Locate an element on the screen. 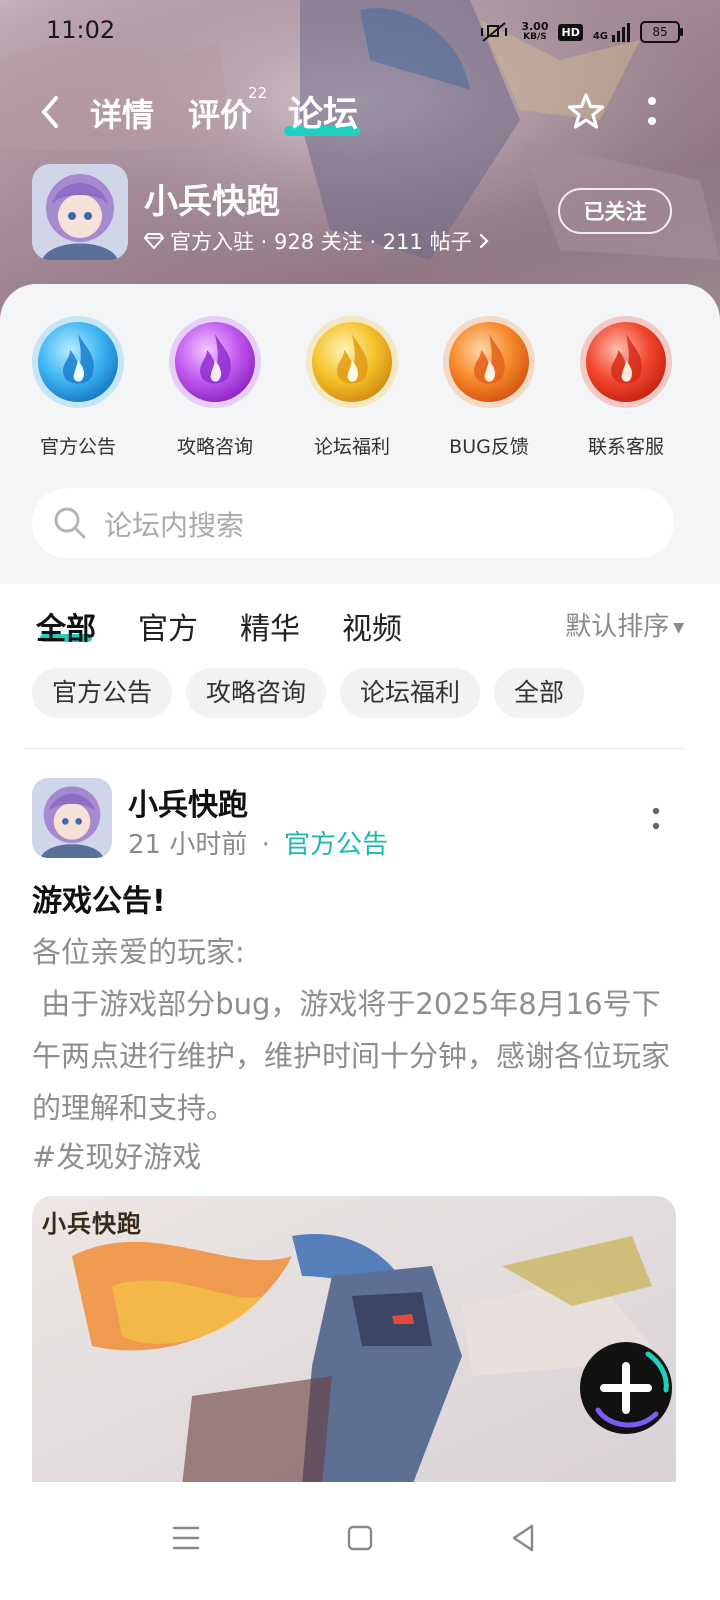 The width and height of the screenshot is (720, 1600). post-filters: 全部 官方 精华 视频 默认排序 ▼ 官方公告 攻略咨询 论坛福利 全部 is located at coordinates (360, 669).